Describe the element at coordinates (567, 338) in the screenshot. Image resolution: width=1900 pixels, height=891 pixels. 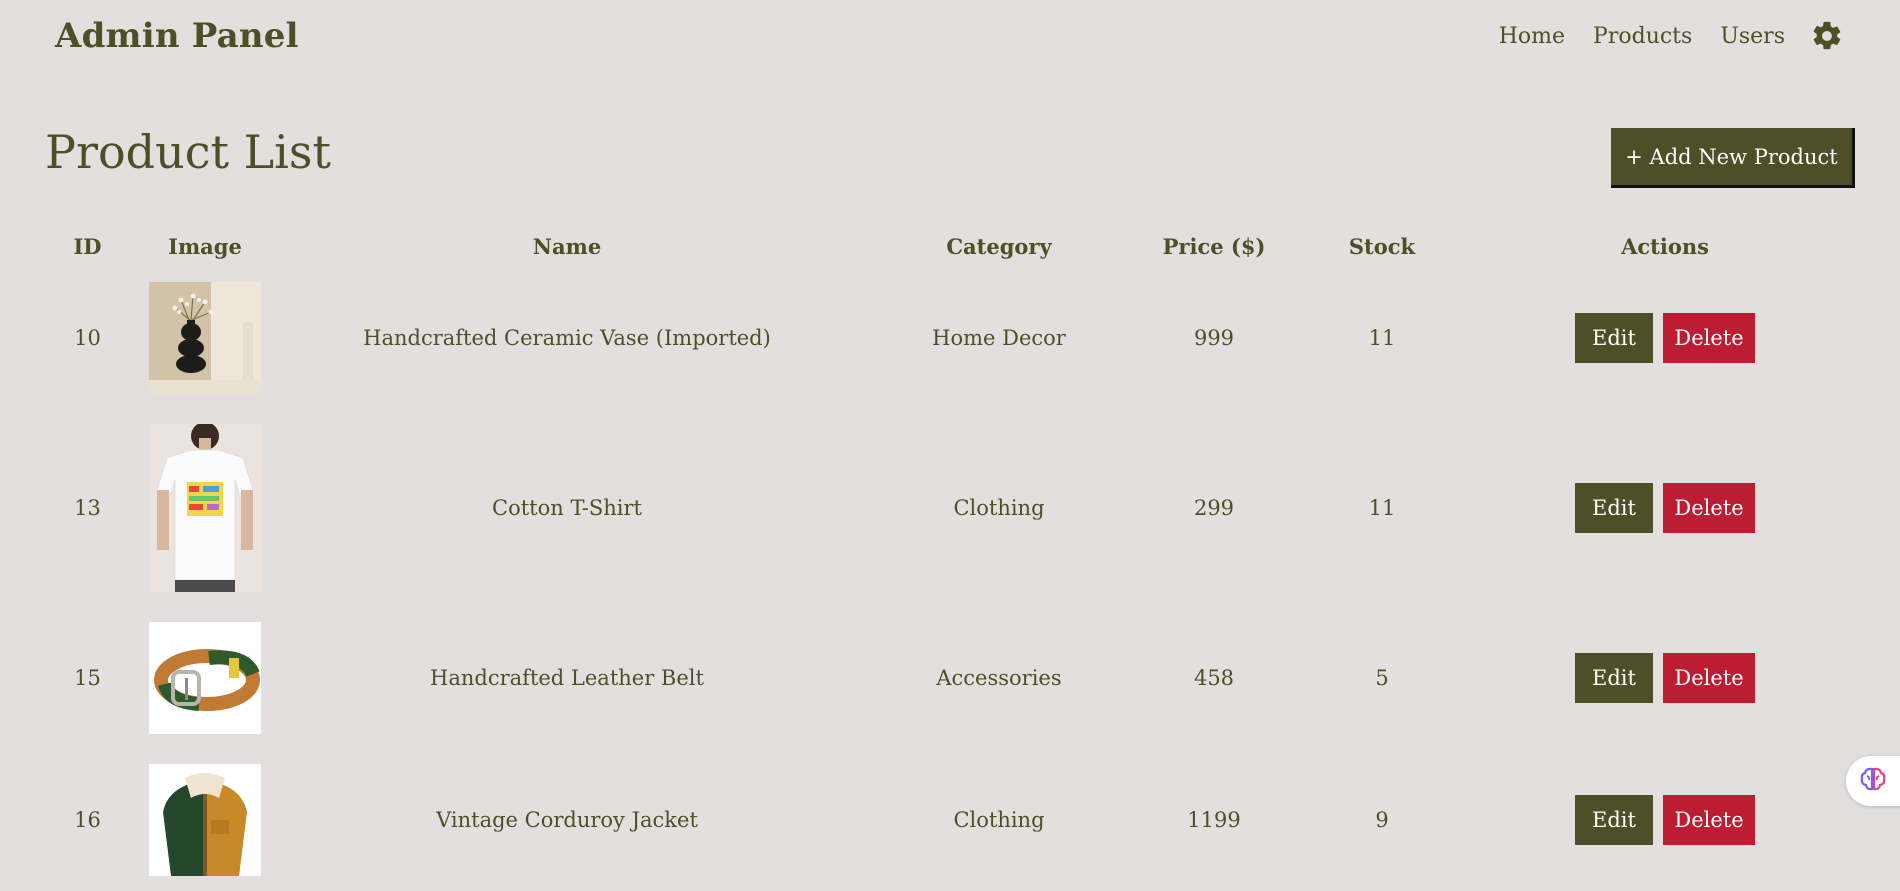
I see `product-name: Handcrafted Ceramic Vase (Imported)` at that location.